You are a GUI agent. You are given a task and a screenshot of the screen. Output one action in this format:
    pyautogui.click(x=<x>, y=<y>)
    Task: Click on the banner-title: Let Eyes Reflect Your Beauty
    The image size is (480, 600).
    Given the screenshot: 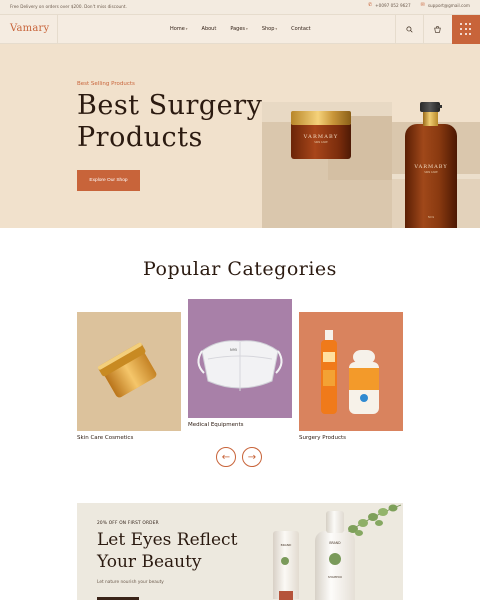 What is the action you would take?
    pyautogui.click(x=177, y=551)
    